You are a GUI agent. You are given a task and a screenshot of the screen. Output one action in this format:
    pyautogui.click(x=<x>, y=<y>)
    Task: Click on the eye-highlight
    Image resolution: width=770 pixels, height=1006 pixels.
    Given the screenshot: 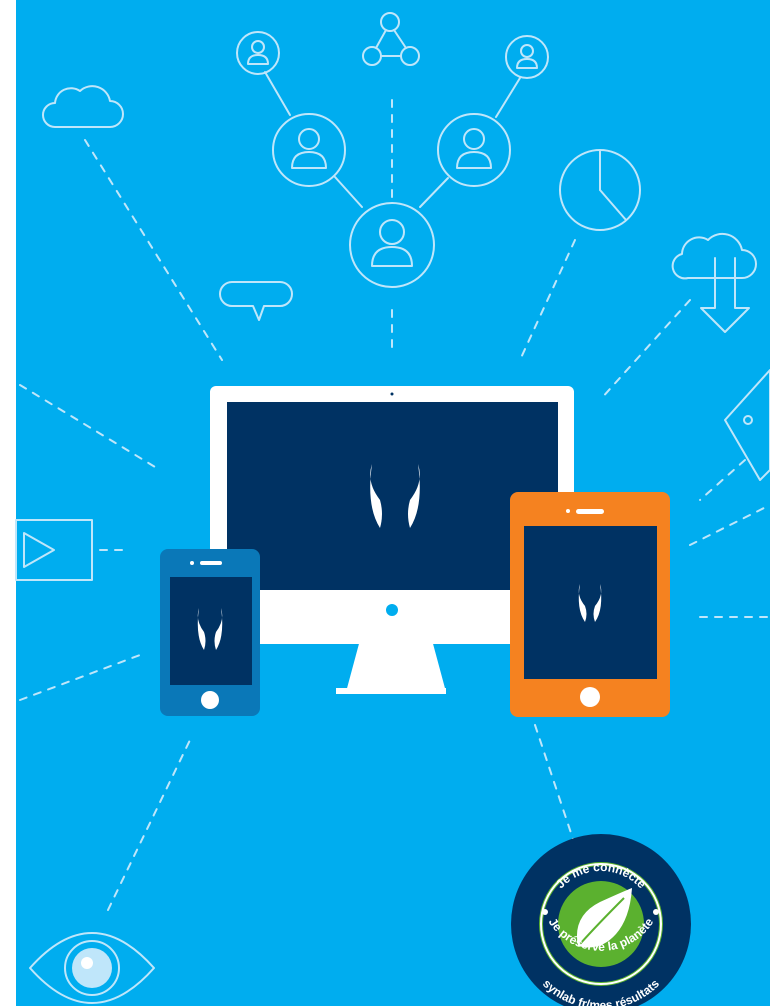 What is the action you would take?
    pyautogui.click(x=87, y=963)
    